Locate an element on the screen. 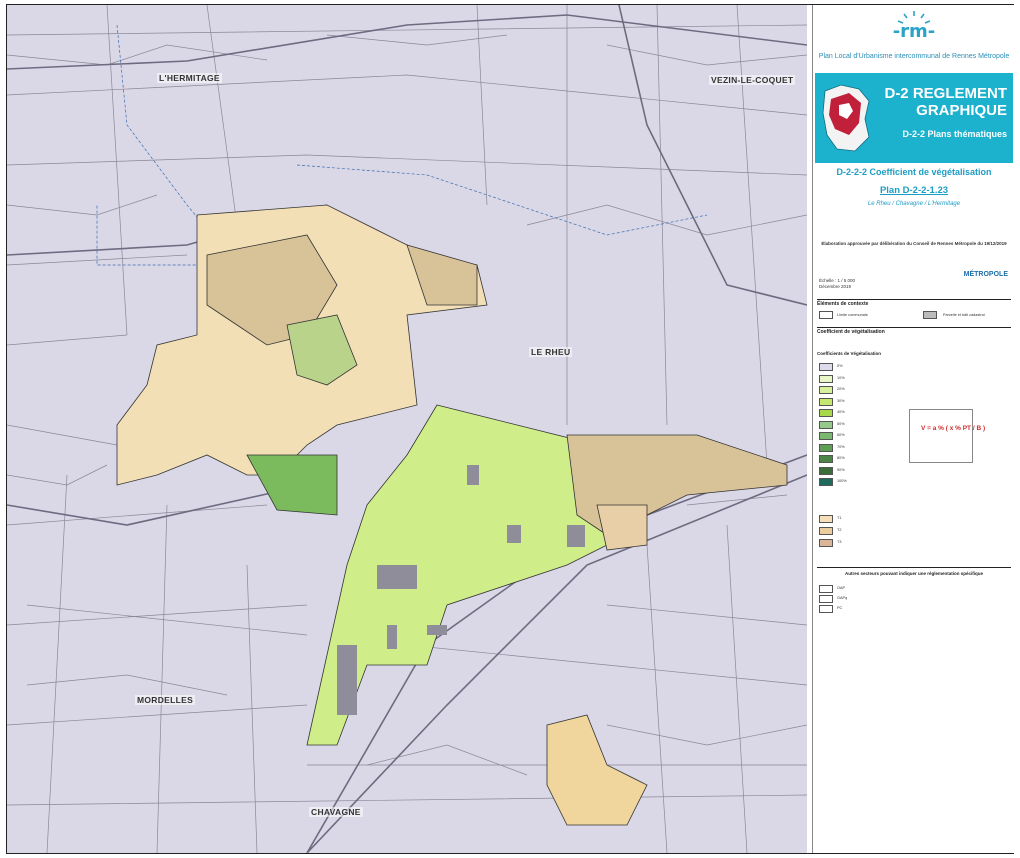  coef-legend-code: 50% is located at coordinates (841, 423).